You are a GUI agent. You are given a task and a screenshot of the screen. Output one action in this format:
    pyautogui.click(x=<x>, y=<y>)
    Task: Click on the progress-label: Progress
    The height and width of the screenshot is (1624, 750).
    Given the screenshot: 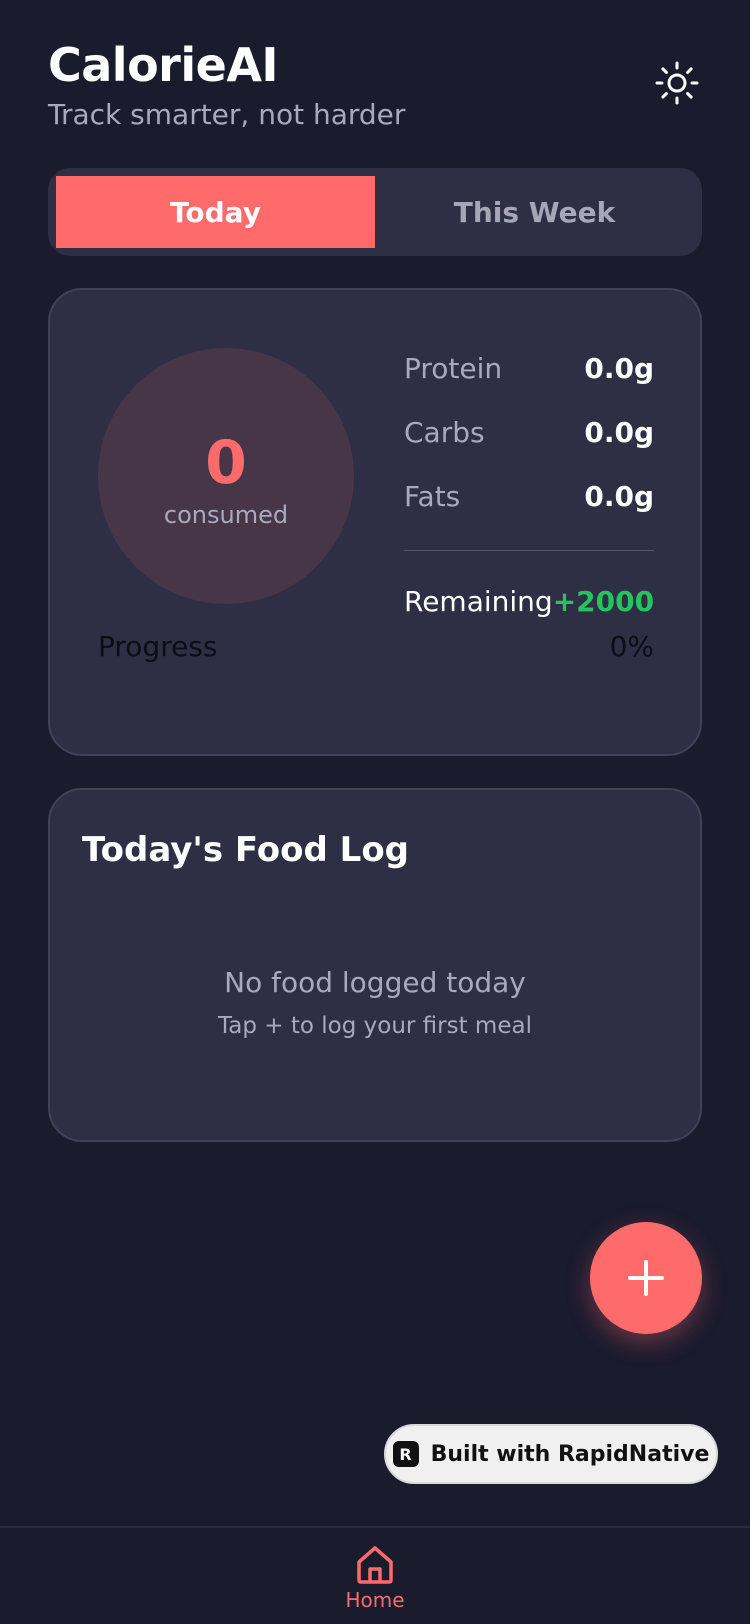 What is the action you would take?
    pyautogui.click(x=158, y=646)
    